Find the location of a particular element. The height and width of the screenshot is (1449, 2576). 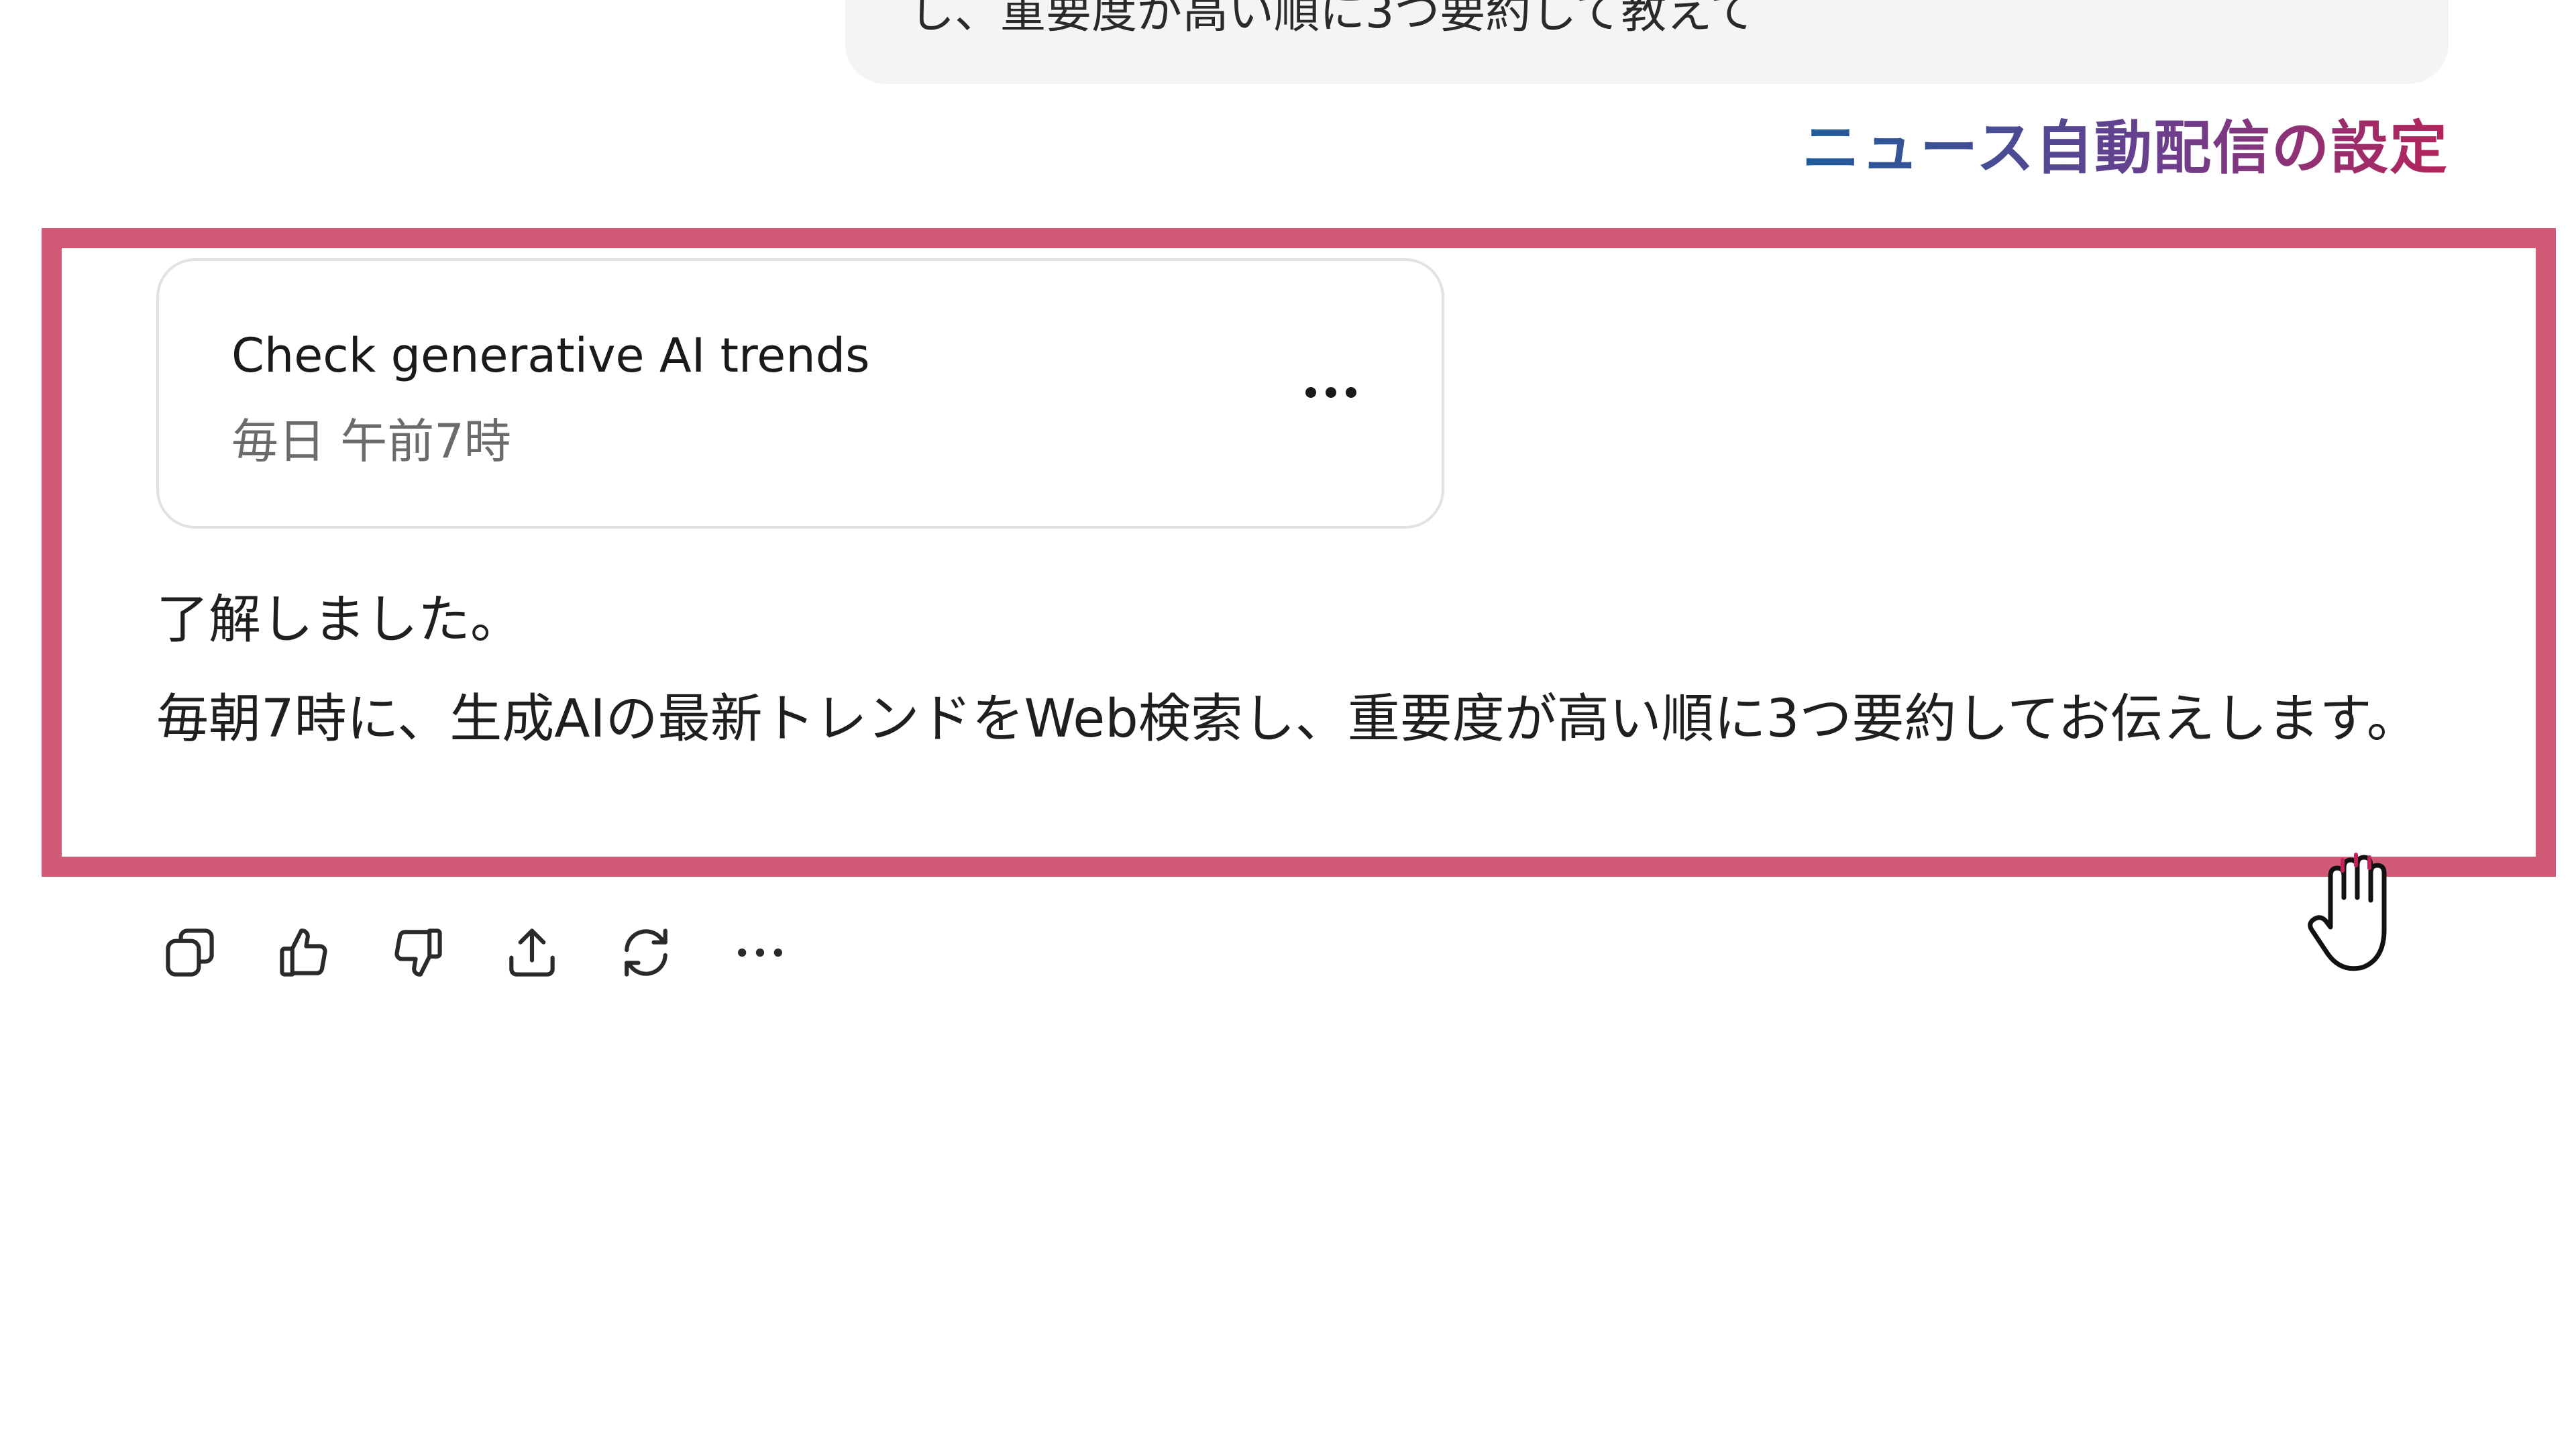

thumbs-down-icon is located at coordinates (418, 952).